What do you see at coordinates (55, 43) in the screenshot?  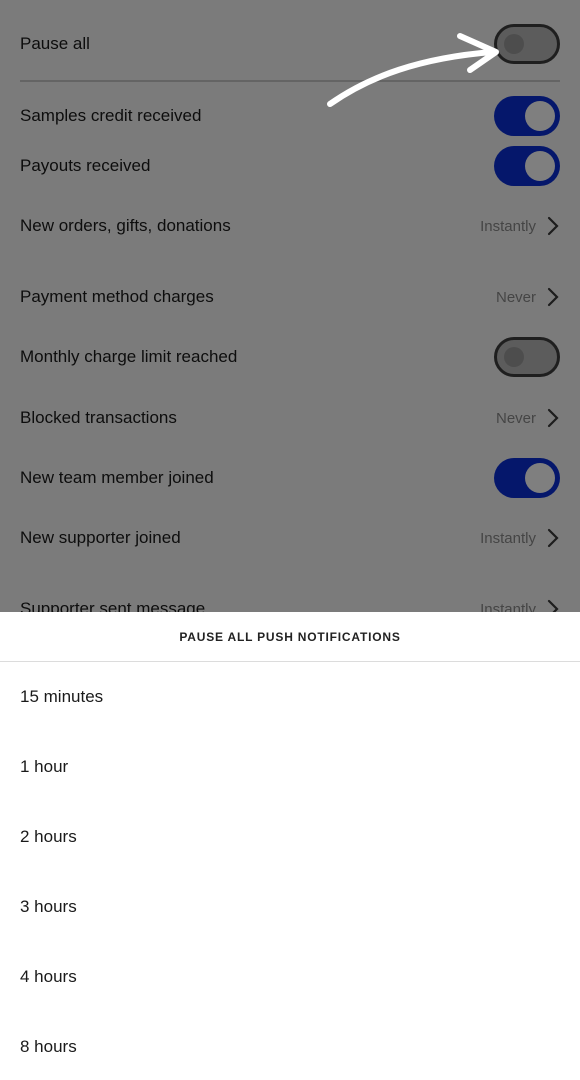 I see `pause-all-label: Pause all` at bounding box center [55, 43].